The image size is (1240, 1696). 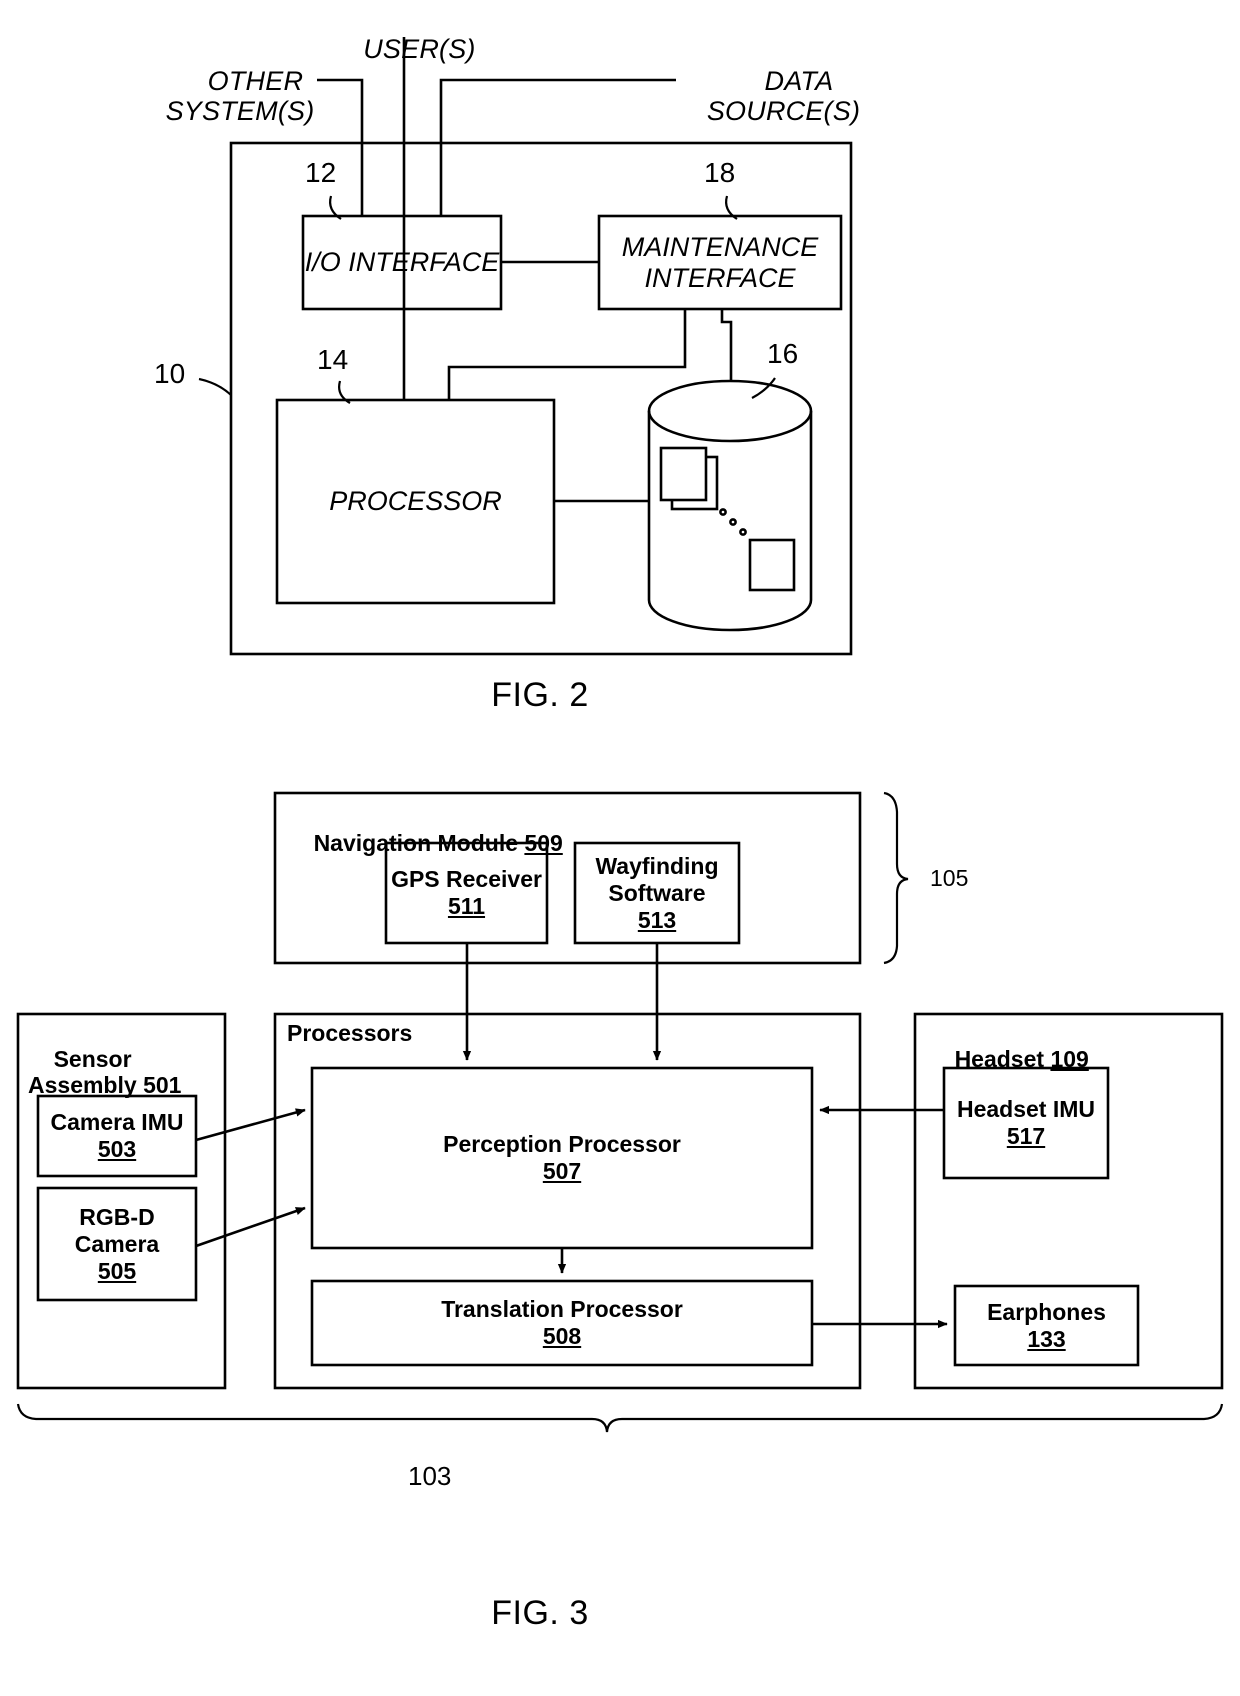 I want to click on fig3-headset-imu-label: Headset IMU 517, so click(x=1026, y=1122).